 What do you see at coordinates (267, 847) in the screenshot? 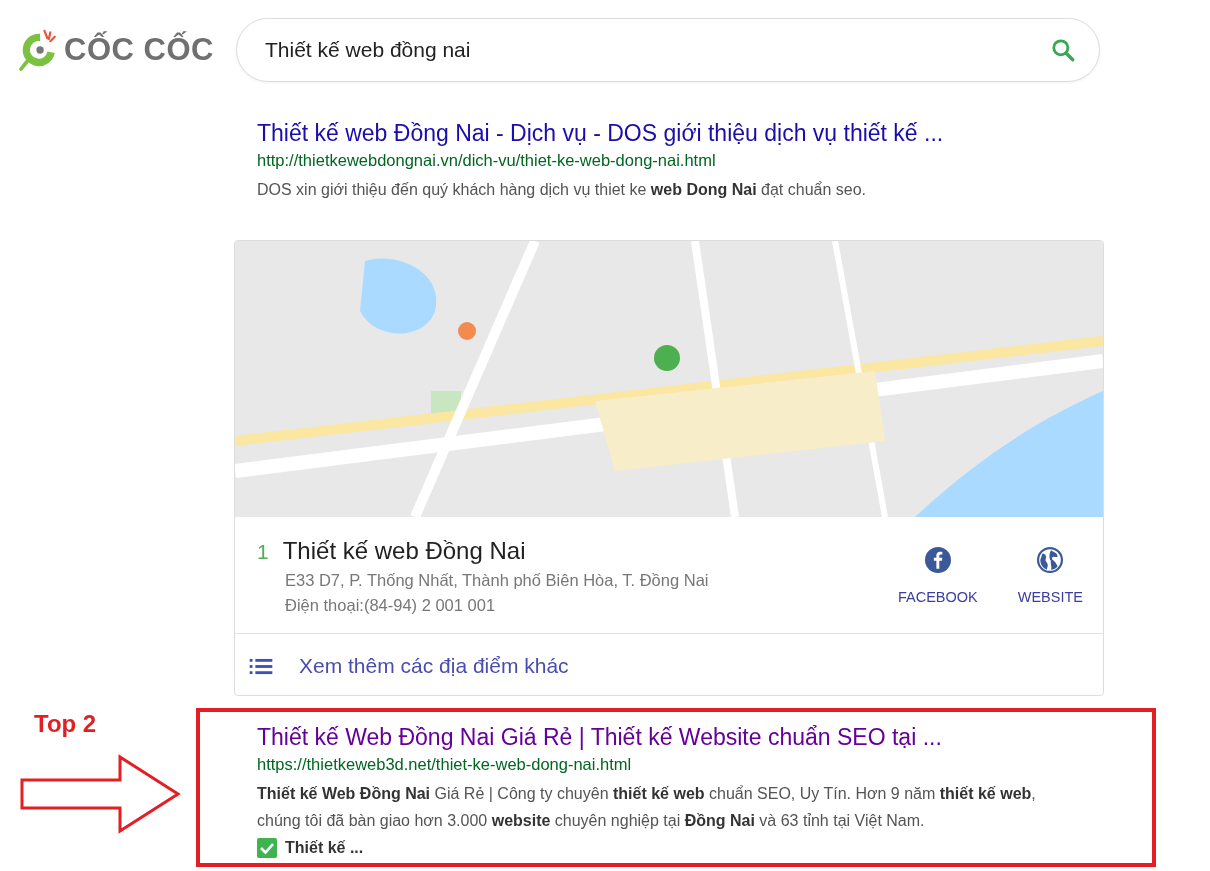
I see `checkmark-icon` at bounding box center [267, 847].